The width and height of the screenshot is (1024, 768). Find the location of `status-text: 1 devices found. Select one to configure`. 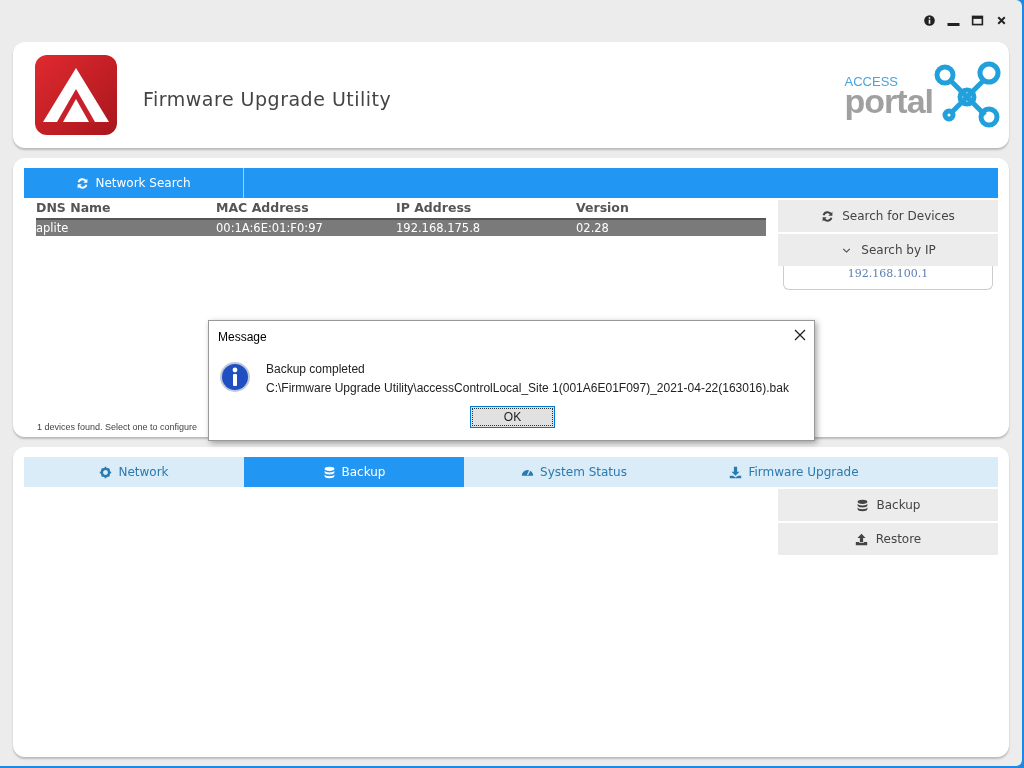

status-text: 1 devices found. Select one to configure is located at coordinates (117, 427).